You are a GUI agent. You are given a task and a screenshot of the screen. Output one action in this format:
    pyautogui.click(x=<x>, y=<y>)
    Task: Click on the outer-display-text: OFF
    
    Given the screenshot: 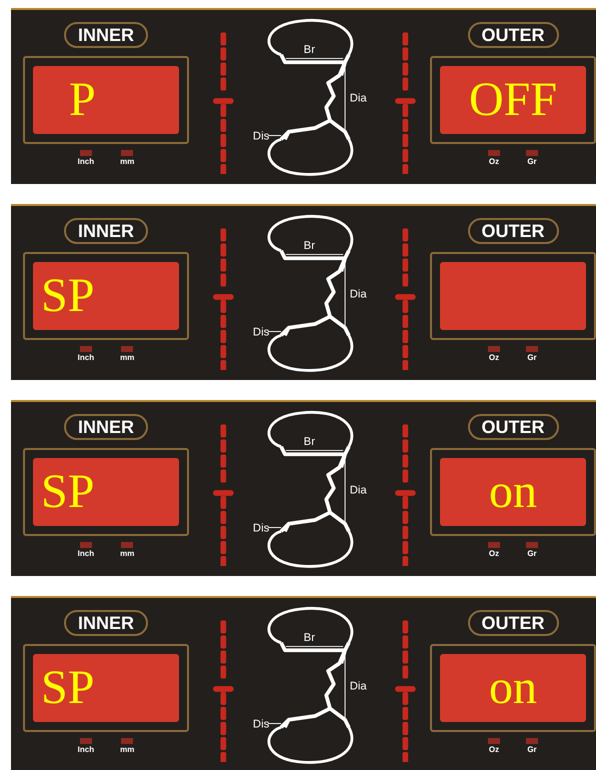 What is the action you would take?
    pyautogui.click(x=513, y=100)
    